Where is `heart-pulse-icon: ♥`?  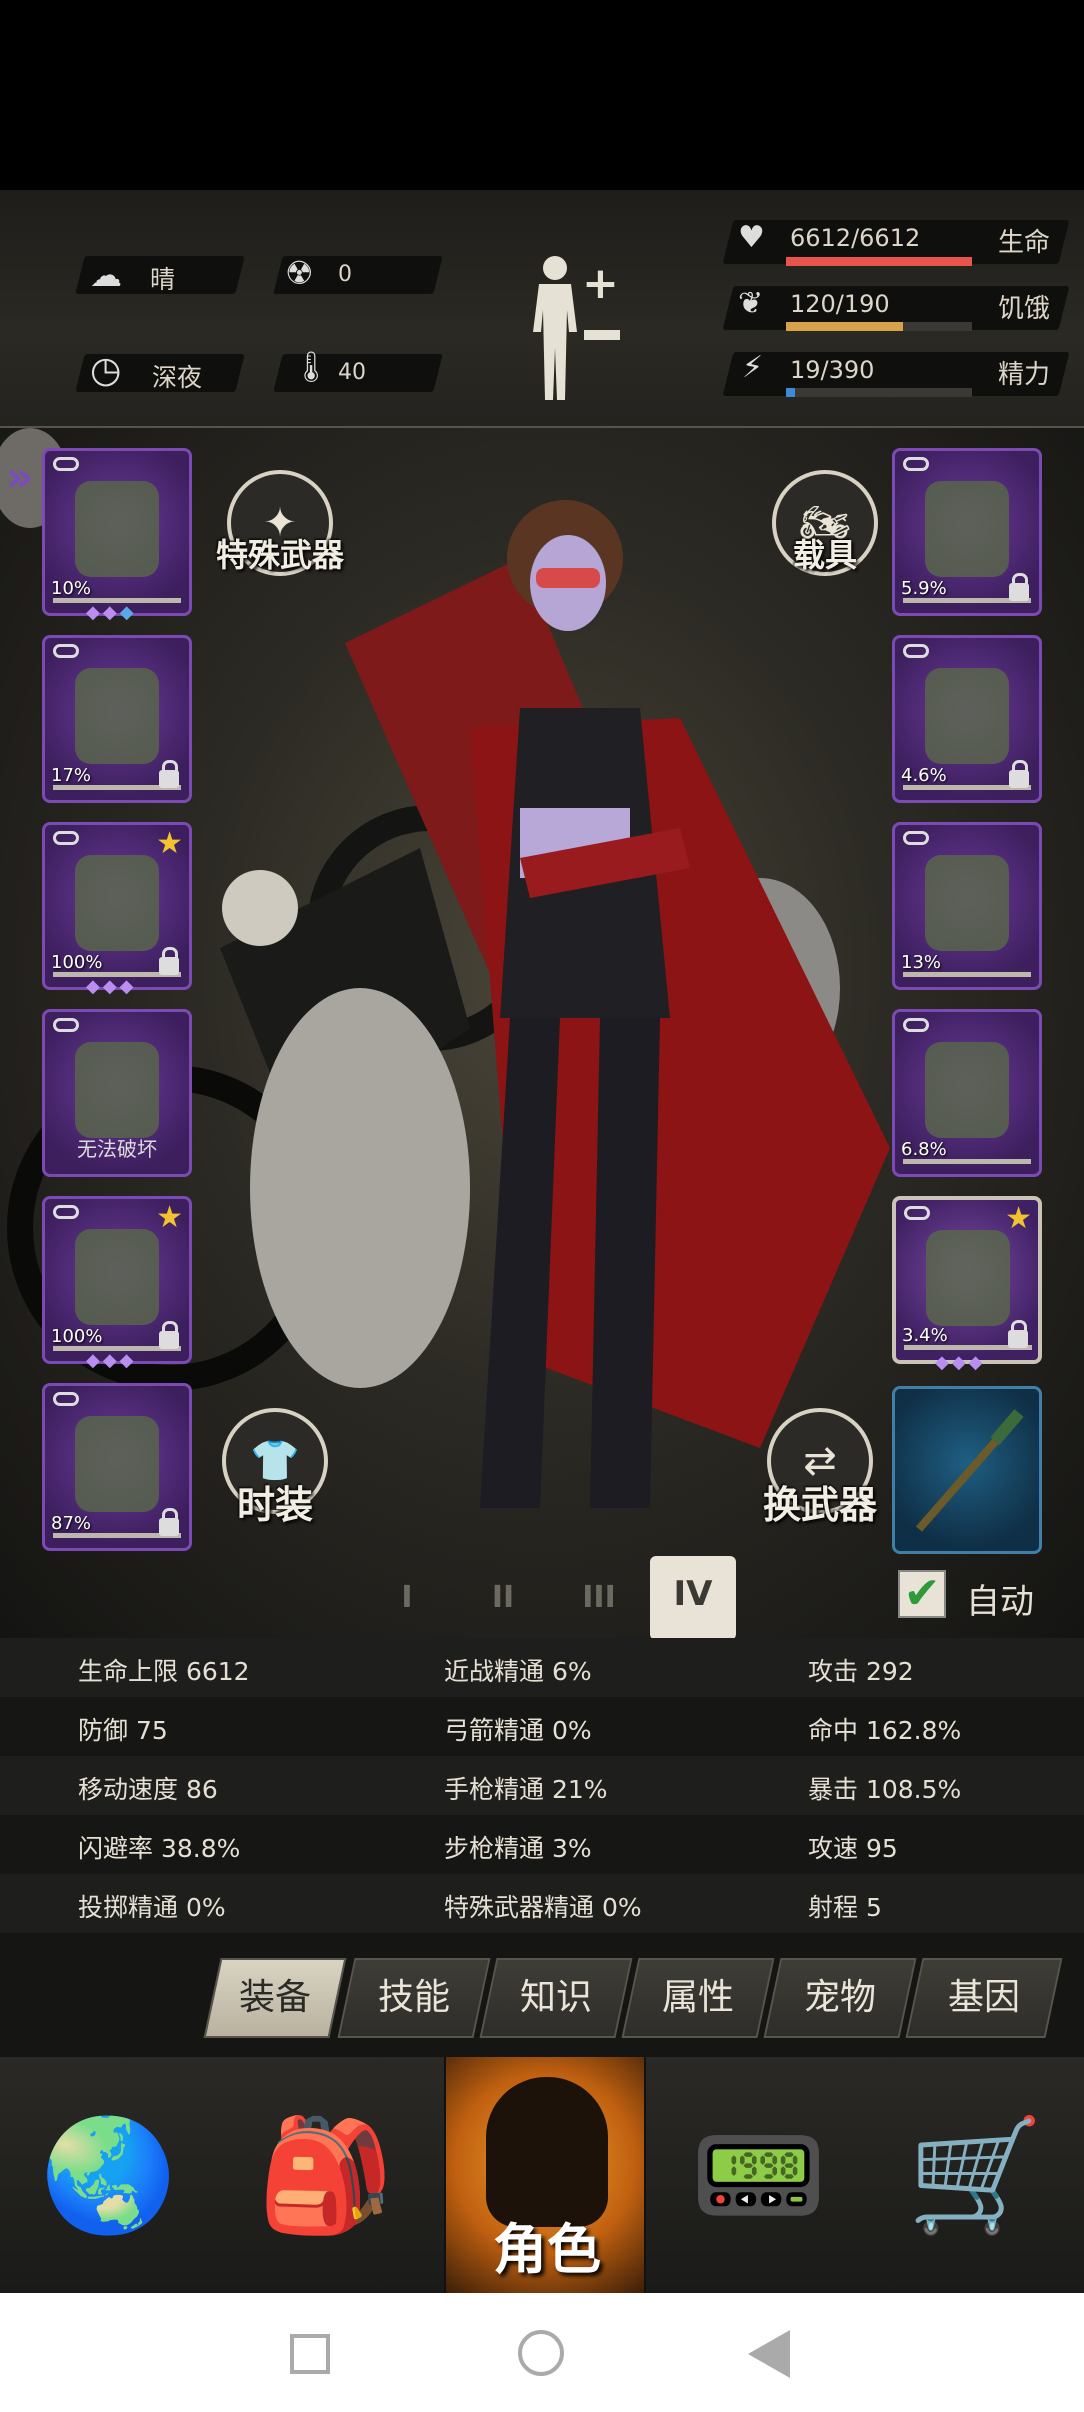 heart-pulse-icon: ♥ is located at coordinates (751, 237).